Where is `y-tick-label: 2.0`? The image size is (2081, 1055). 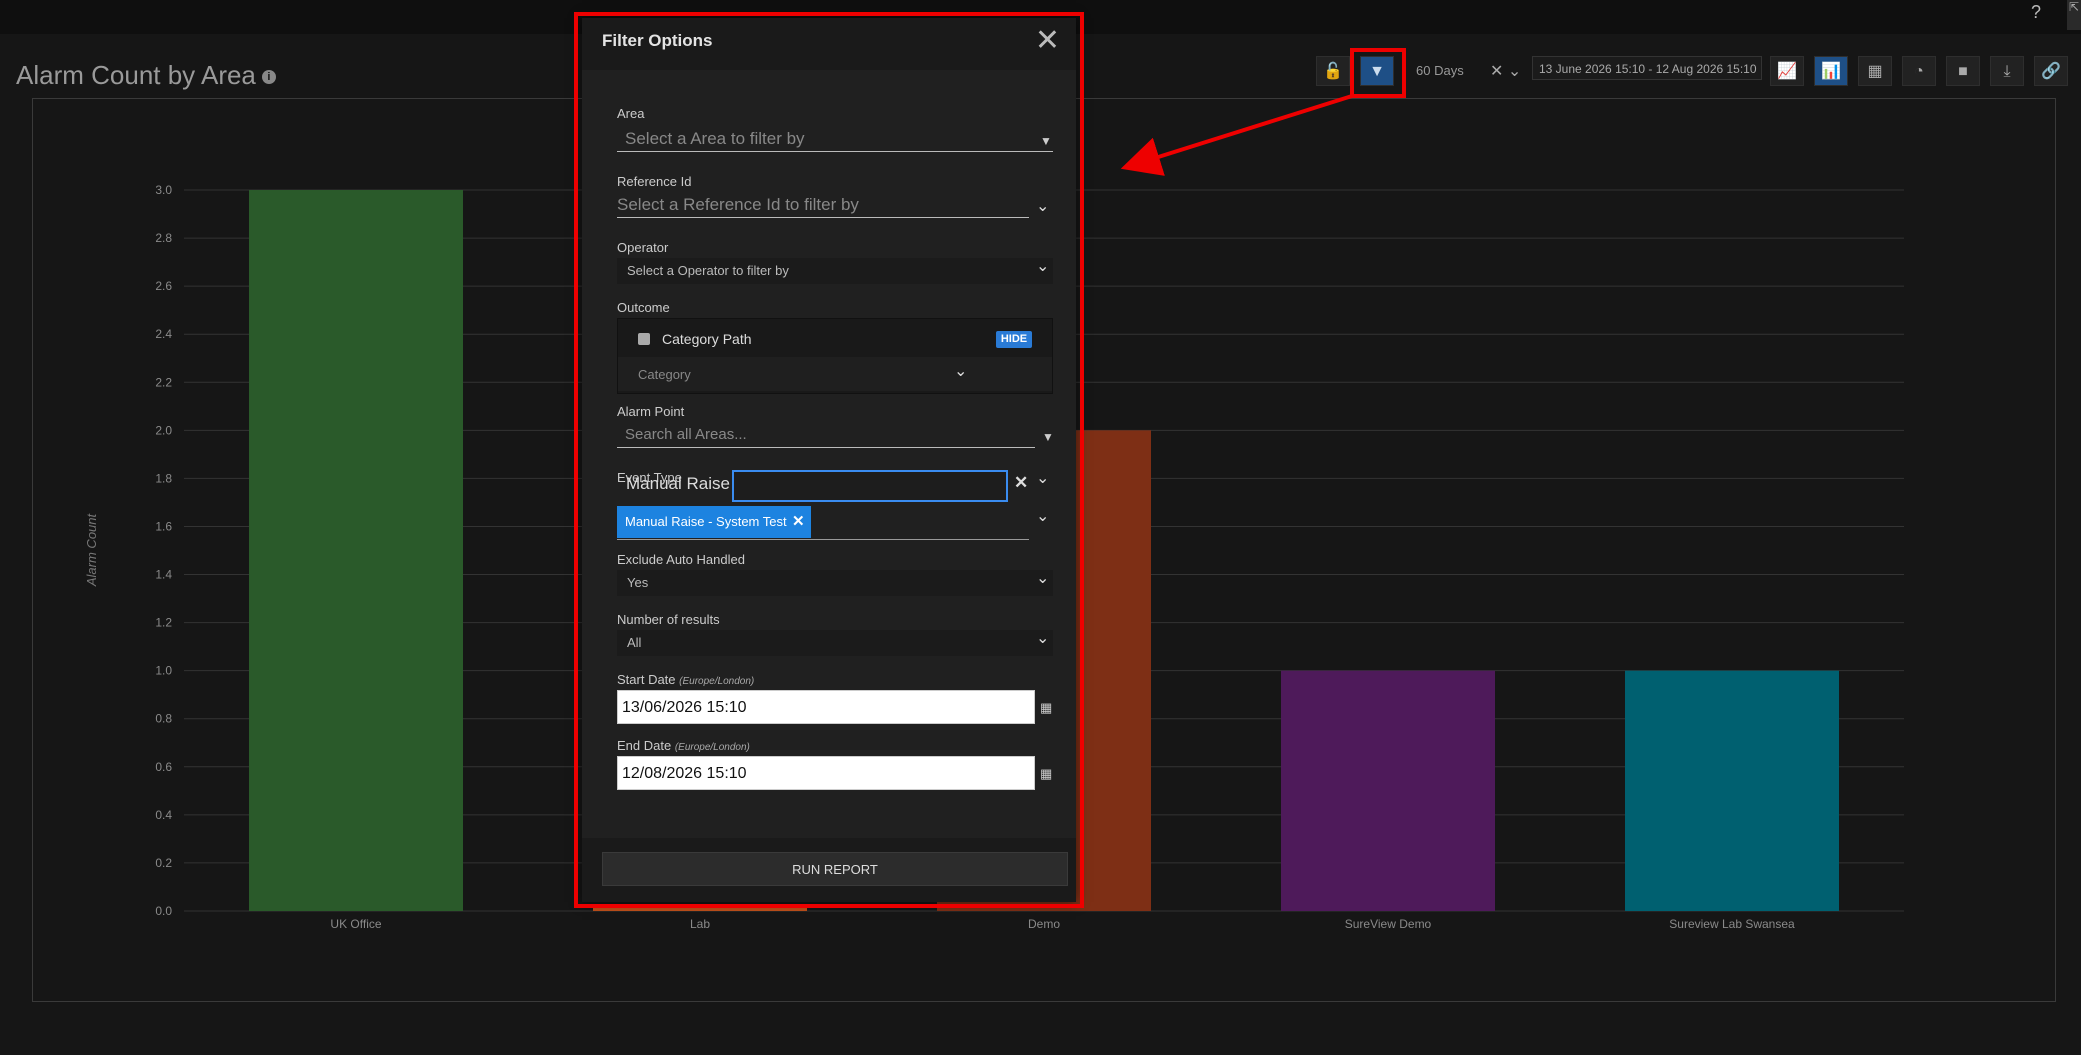
y-tick-label: 2.0 is located at coordinates (163, 430).